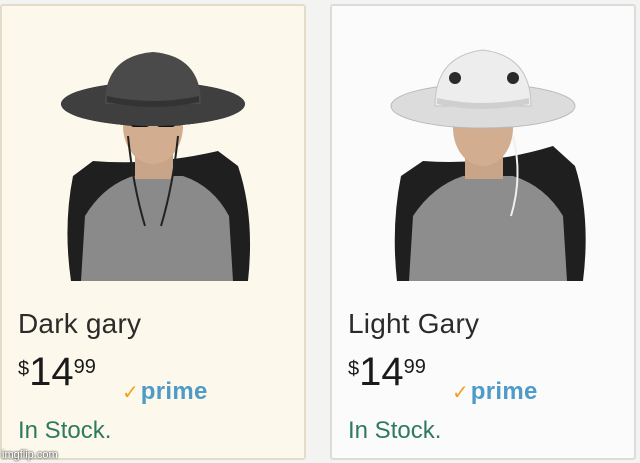 The width and height of the screenshot is (640, 463). Describe the element at coordinates (413, 324) in the screenshot. I see `product-title: Light Gary` at that location.